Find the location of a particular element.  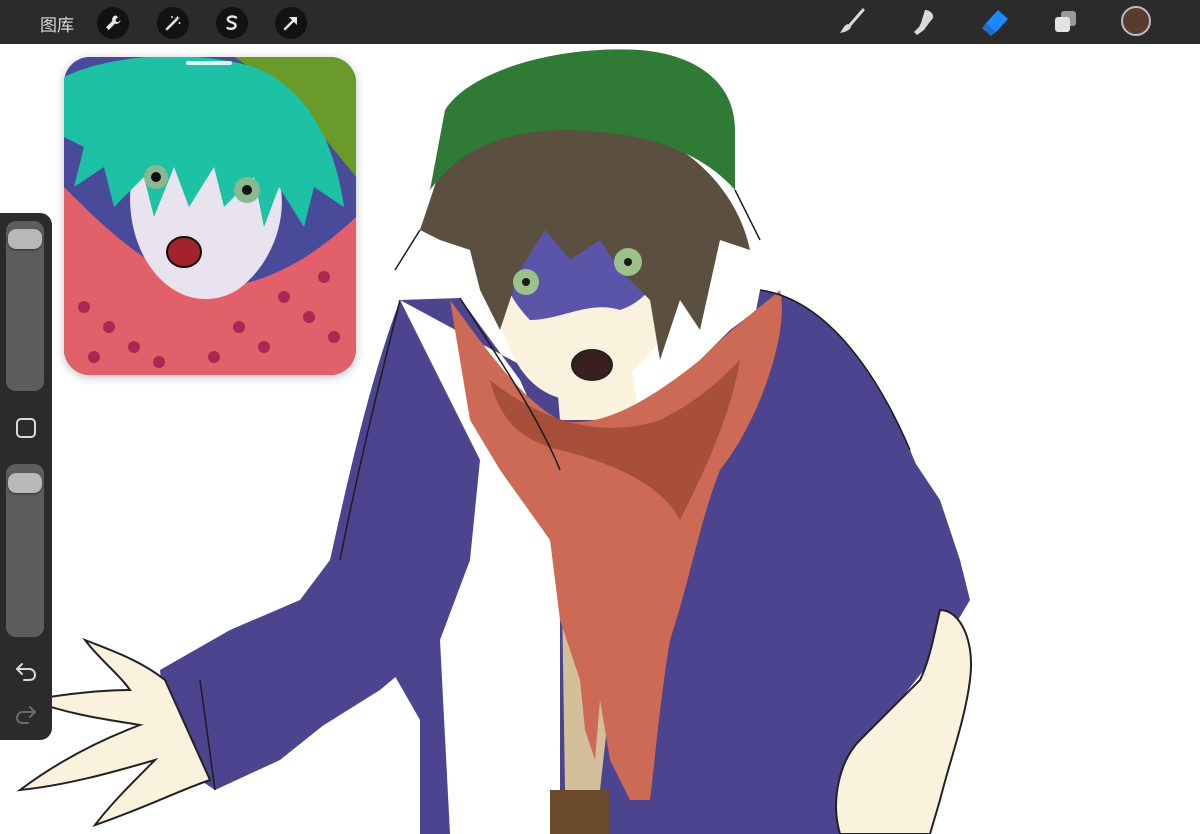

undo-button is located at coordinates (26, 671).